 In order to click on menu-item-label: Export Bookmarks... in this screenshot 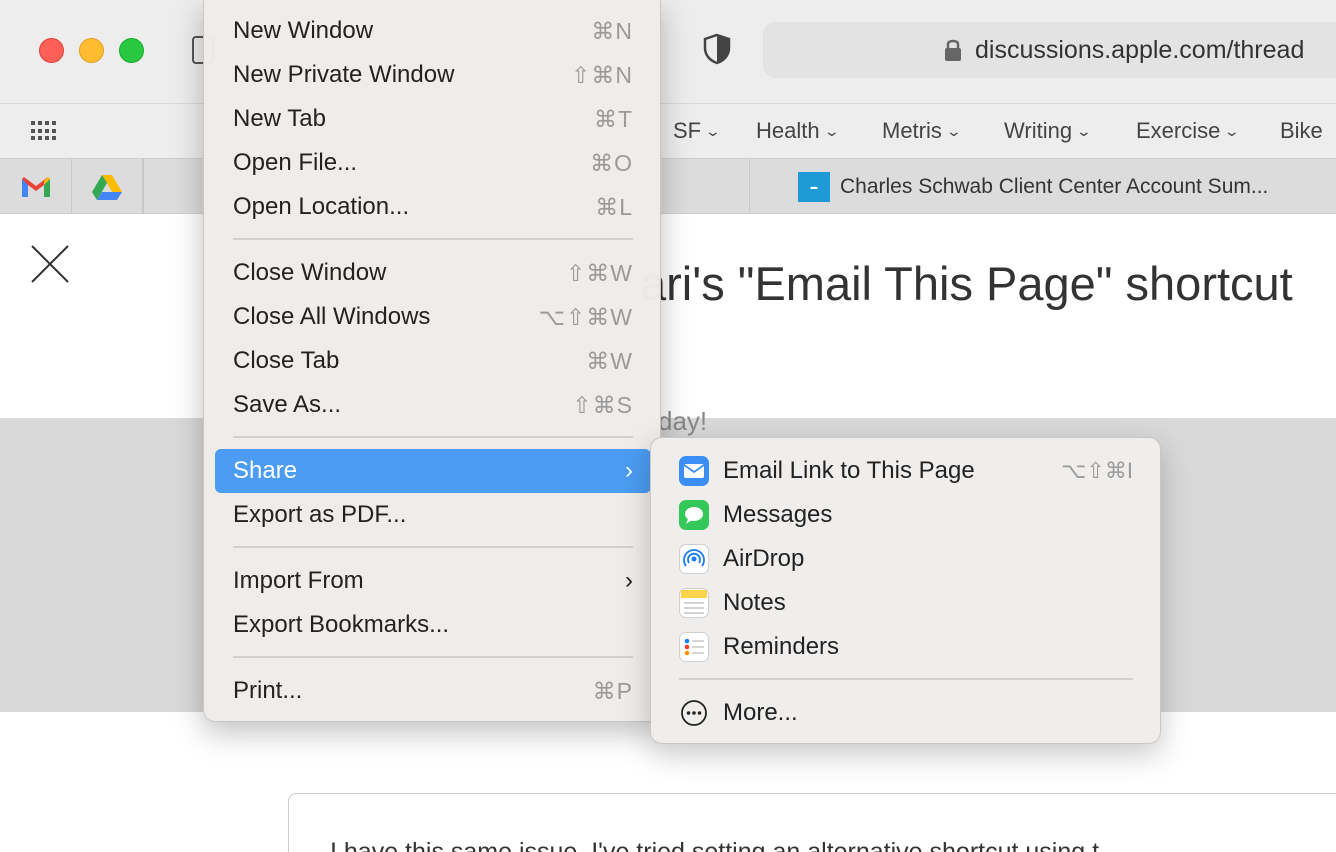, I will do `click(341, 624)`.